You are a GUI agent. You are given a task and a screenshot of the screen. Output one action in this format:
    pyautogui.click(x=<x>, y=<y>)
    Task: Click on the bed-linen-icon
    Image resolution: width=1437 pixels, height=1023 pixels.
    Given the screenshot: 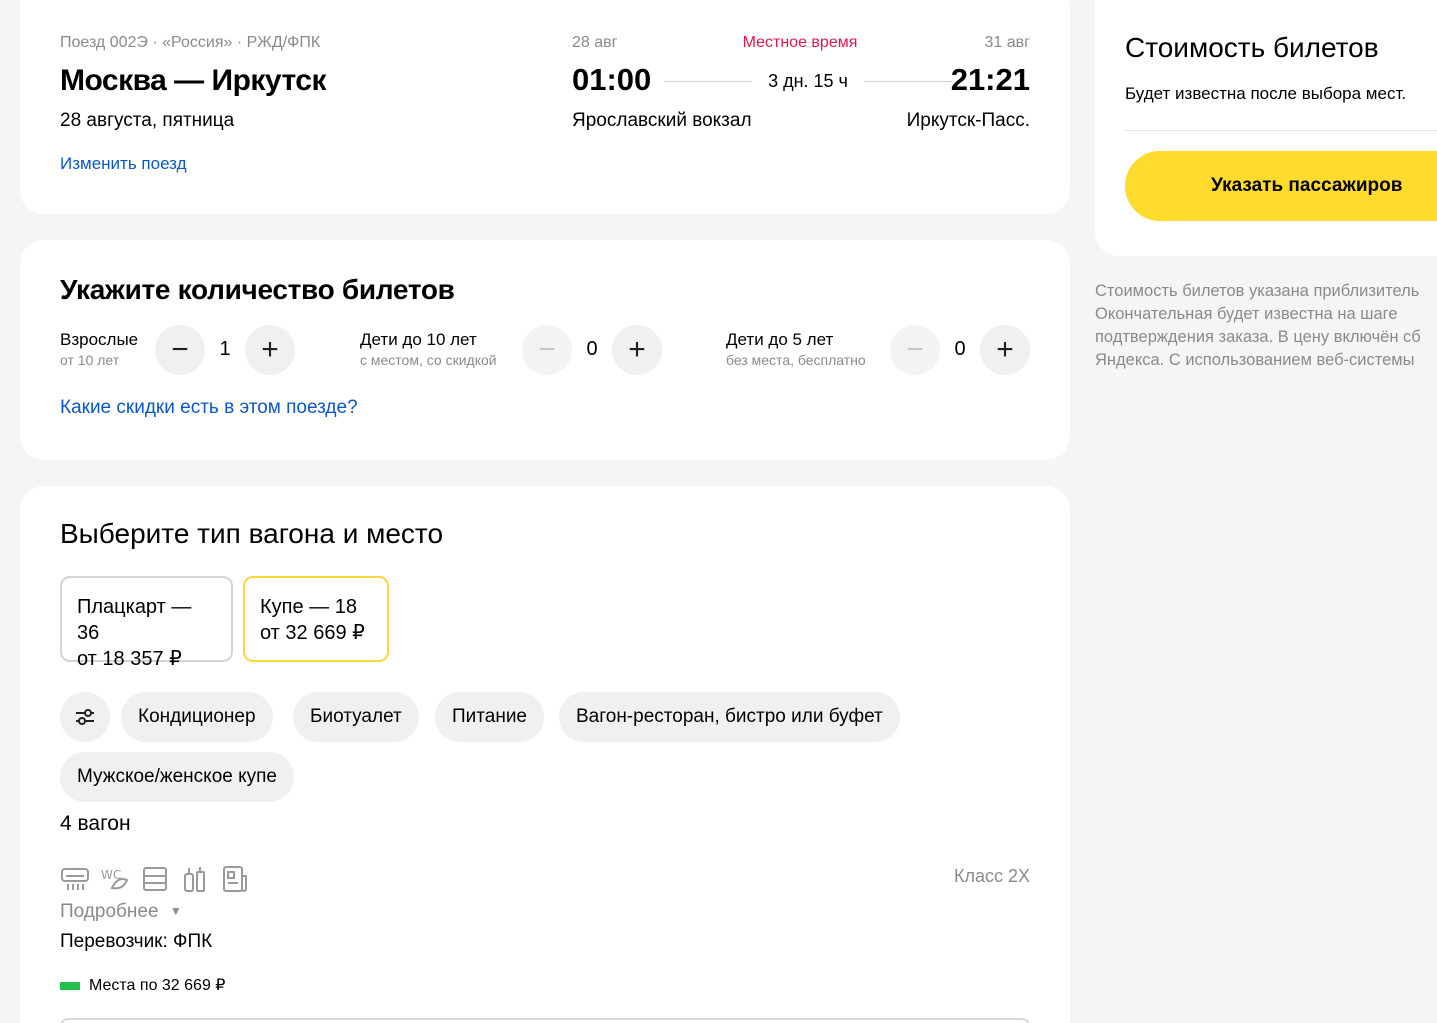 What is the action you would take?
    pyautogui.click(x=155, y=879)
    